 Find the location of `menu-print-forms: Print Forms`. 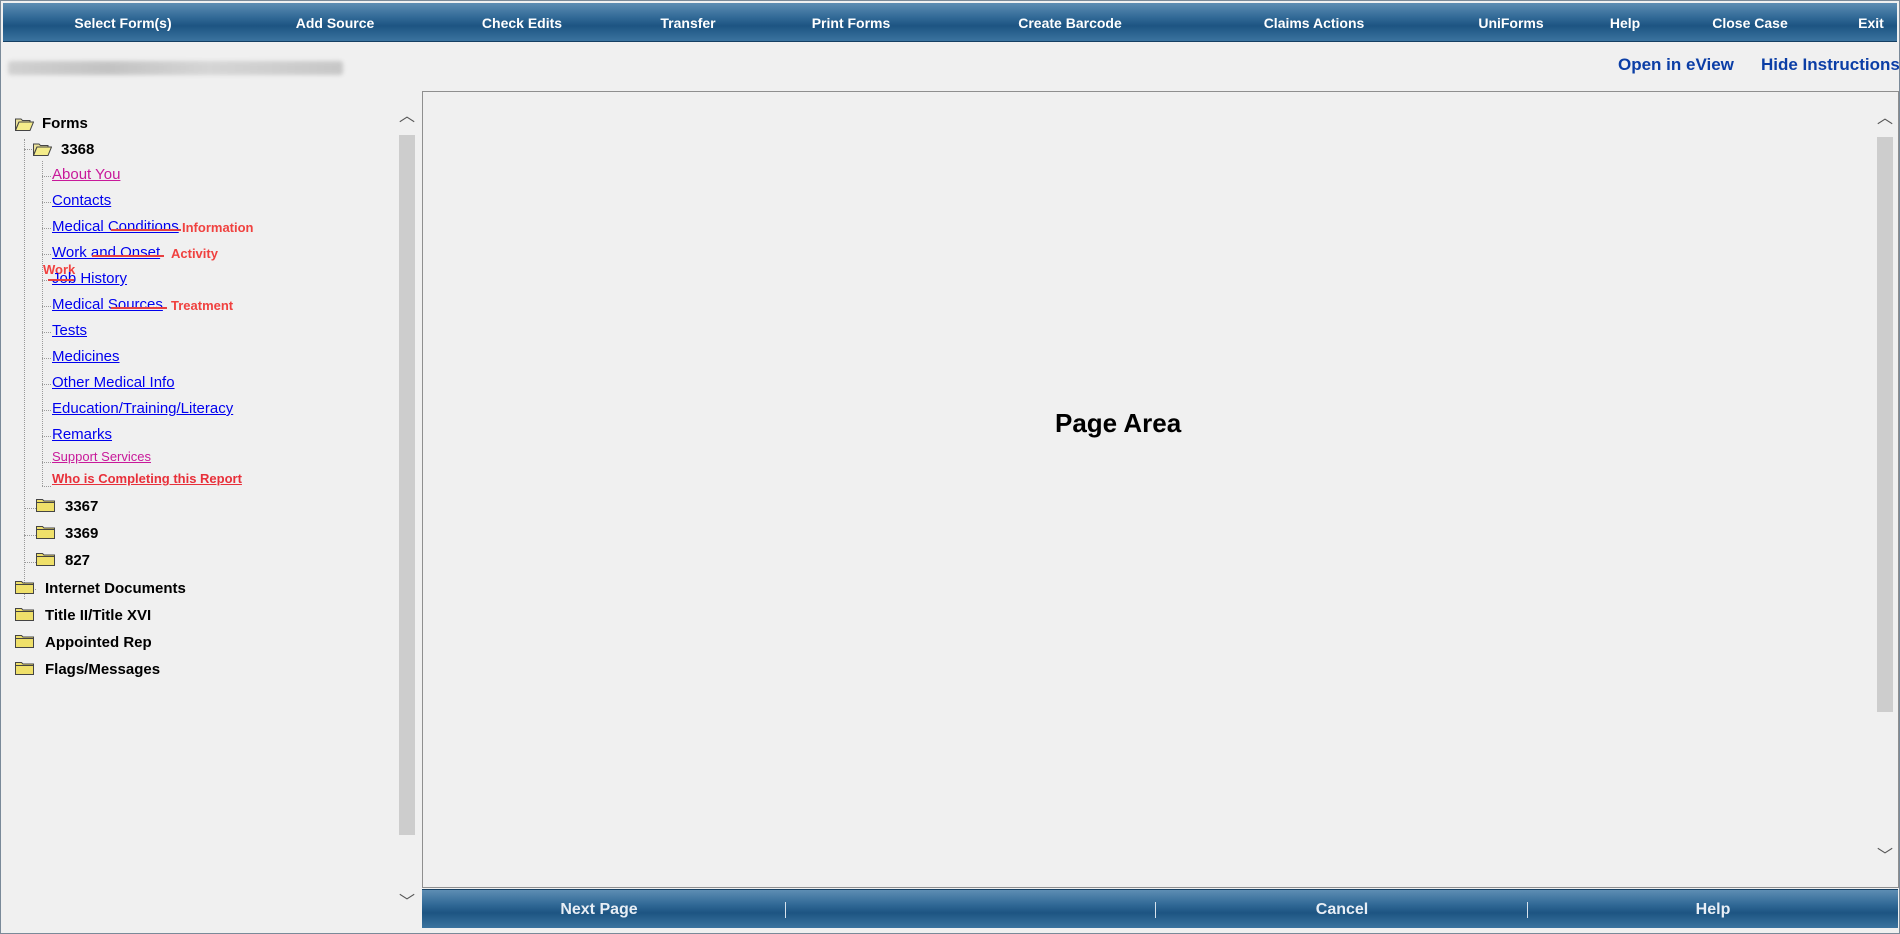

menu-print-forms: Print Forms is located at coordinates (851, 22).